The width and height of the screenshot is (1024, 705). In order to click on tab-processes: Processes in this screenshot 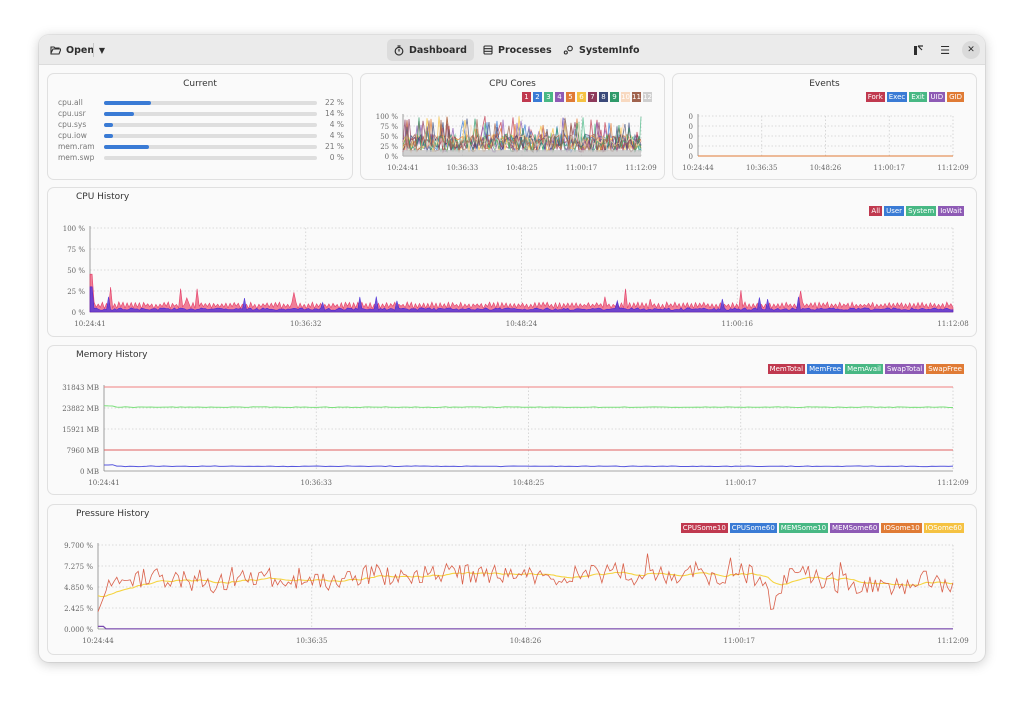, I will do `click(517, 50)`.